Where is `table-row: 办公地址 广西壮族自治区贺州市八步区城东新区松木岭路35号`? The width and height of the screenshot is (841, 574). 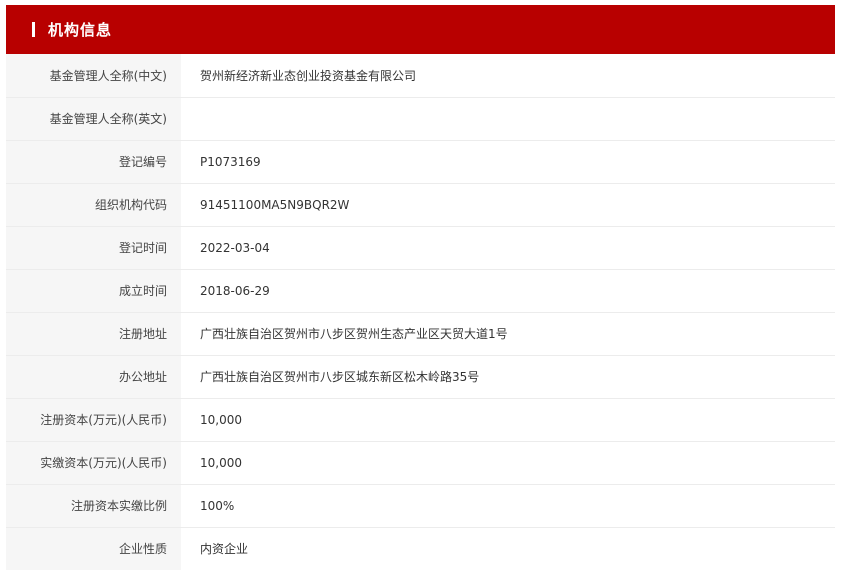
table-row: 办公地址 广西壮族自治区贺州市八步区城东新区松木岭路35号 is located at coordinates (420, 377).